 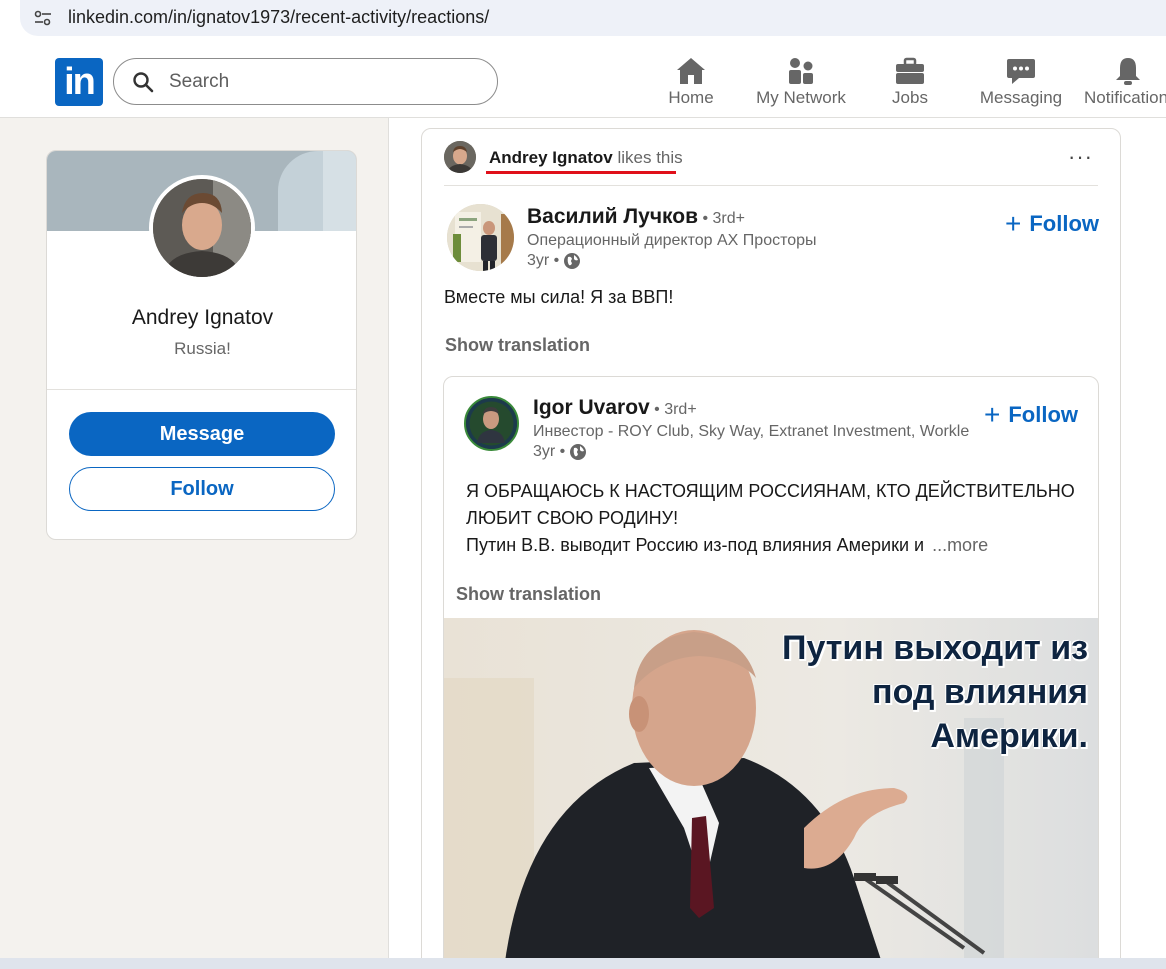 I want to click on nav-messaging: Messaging, so click(x=1021, y=84).